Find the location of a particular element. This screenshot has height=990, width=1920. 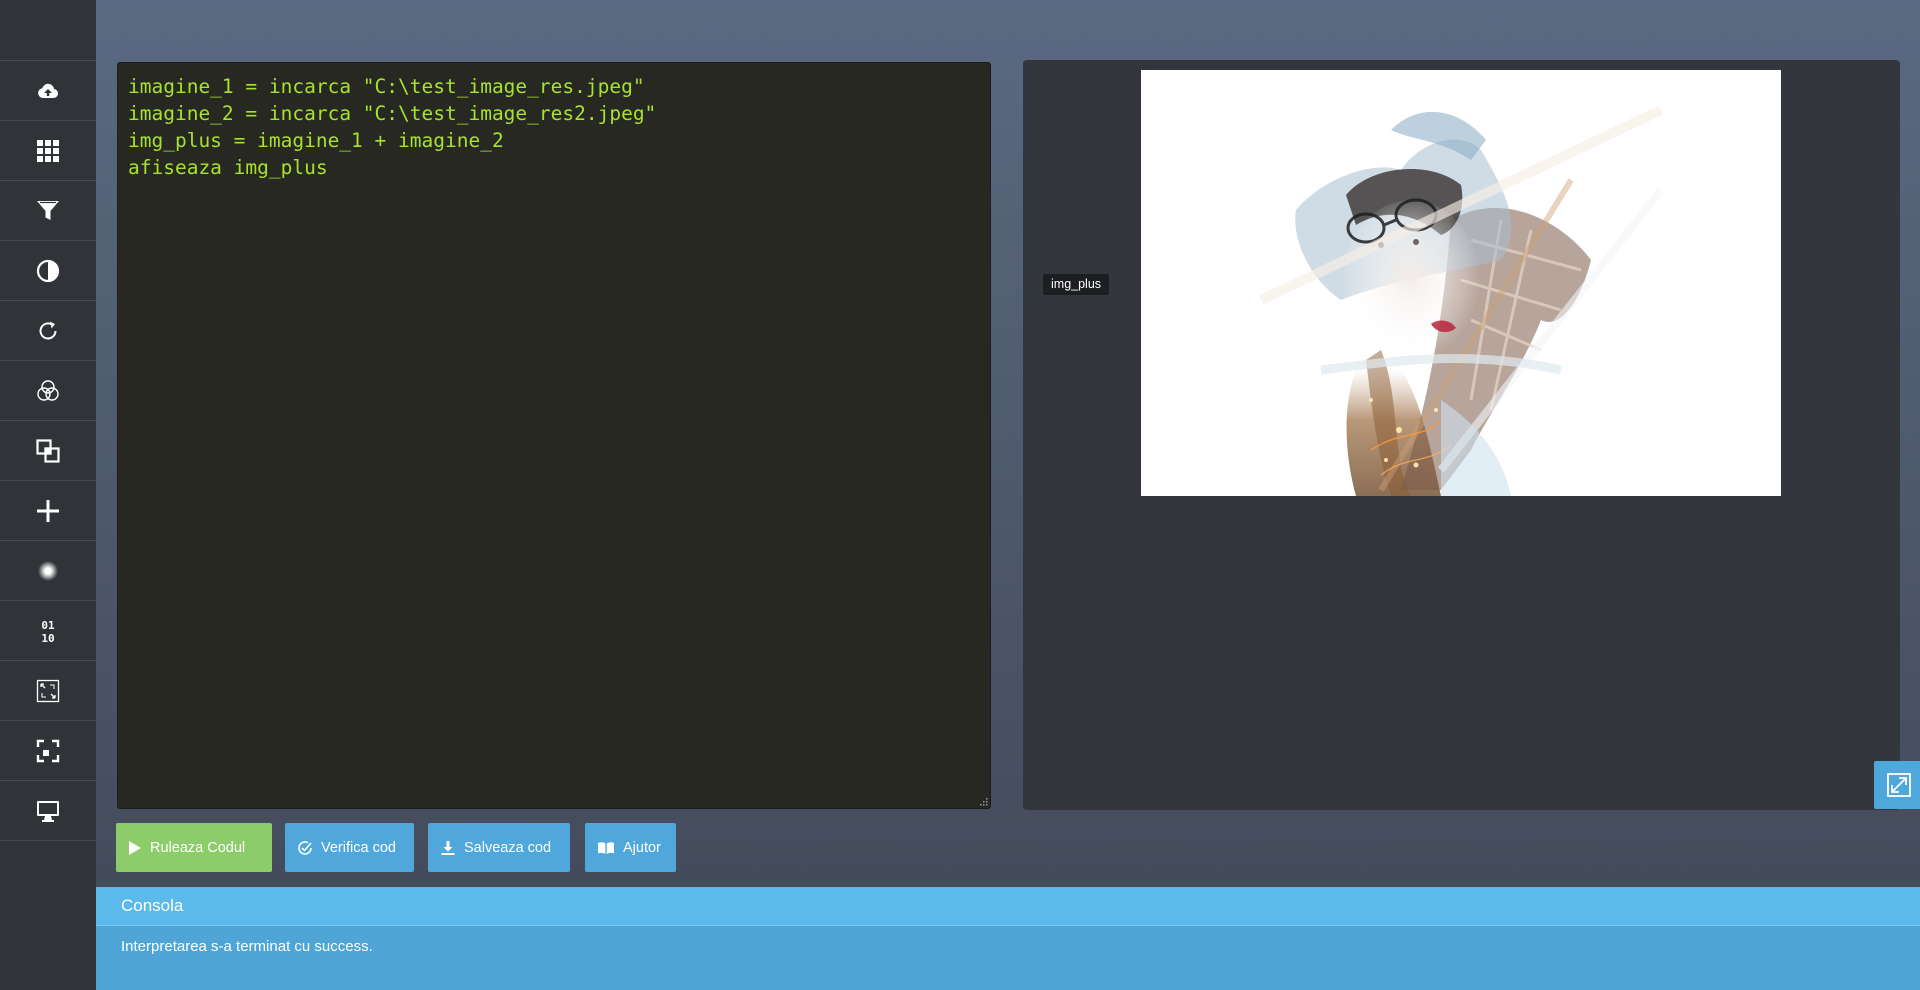

code-line: afiseaza img_plus is located at coordinates (554, 167).